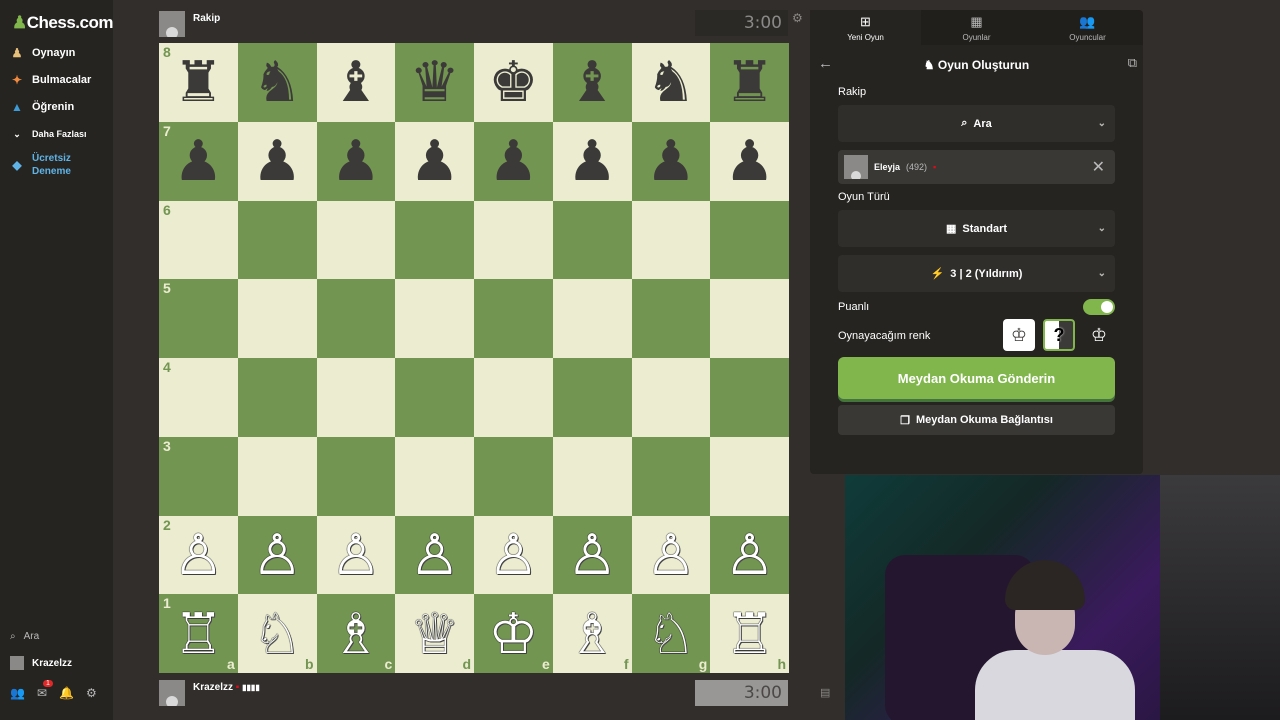 The image size is (1280, 720). I want to click on tab-games: ▦ Oyunlar, so click(976, 27).